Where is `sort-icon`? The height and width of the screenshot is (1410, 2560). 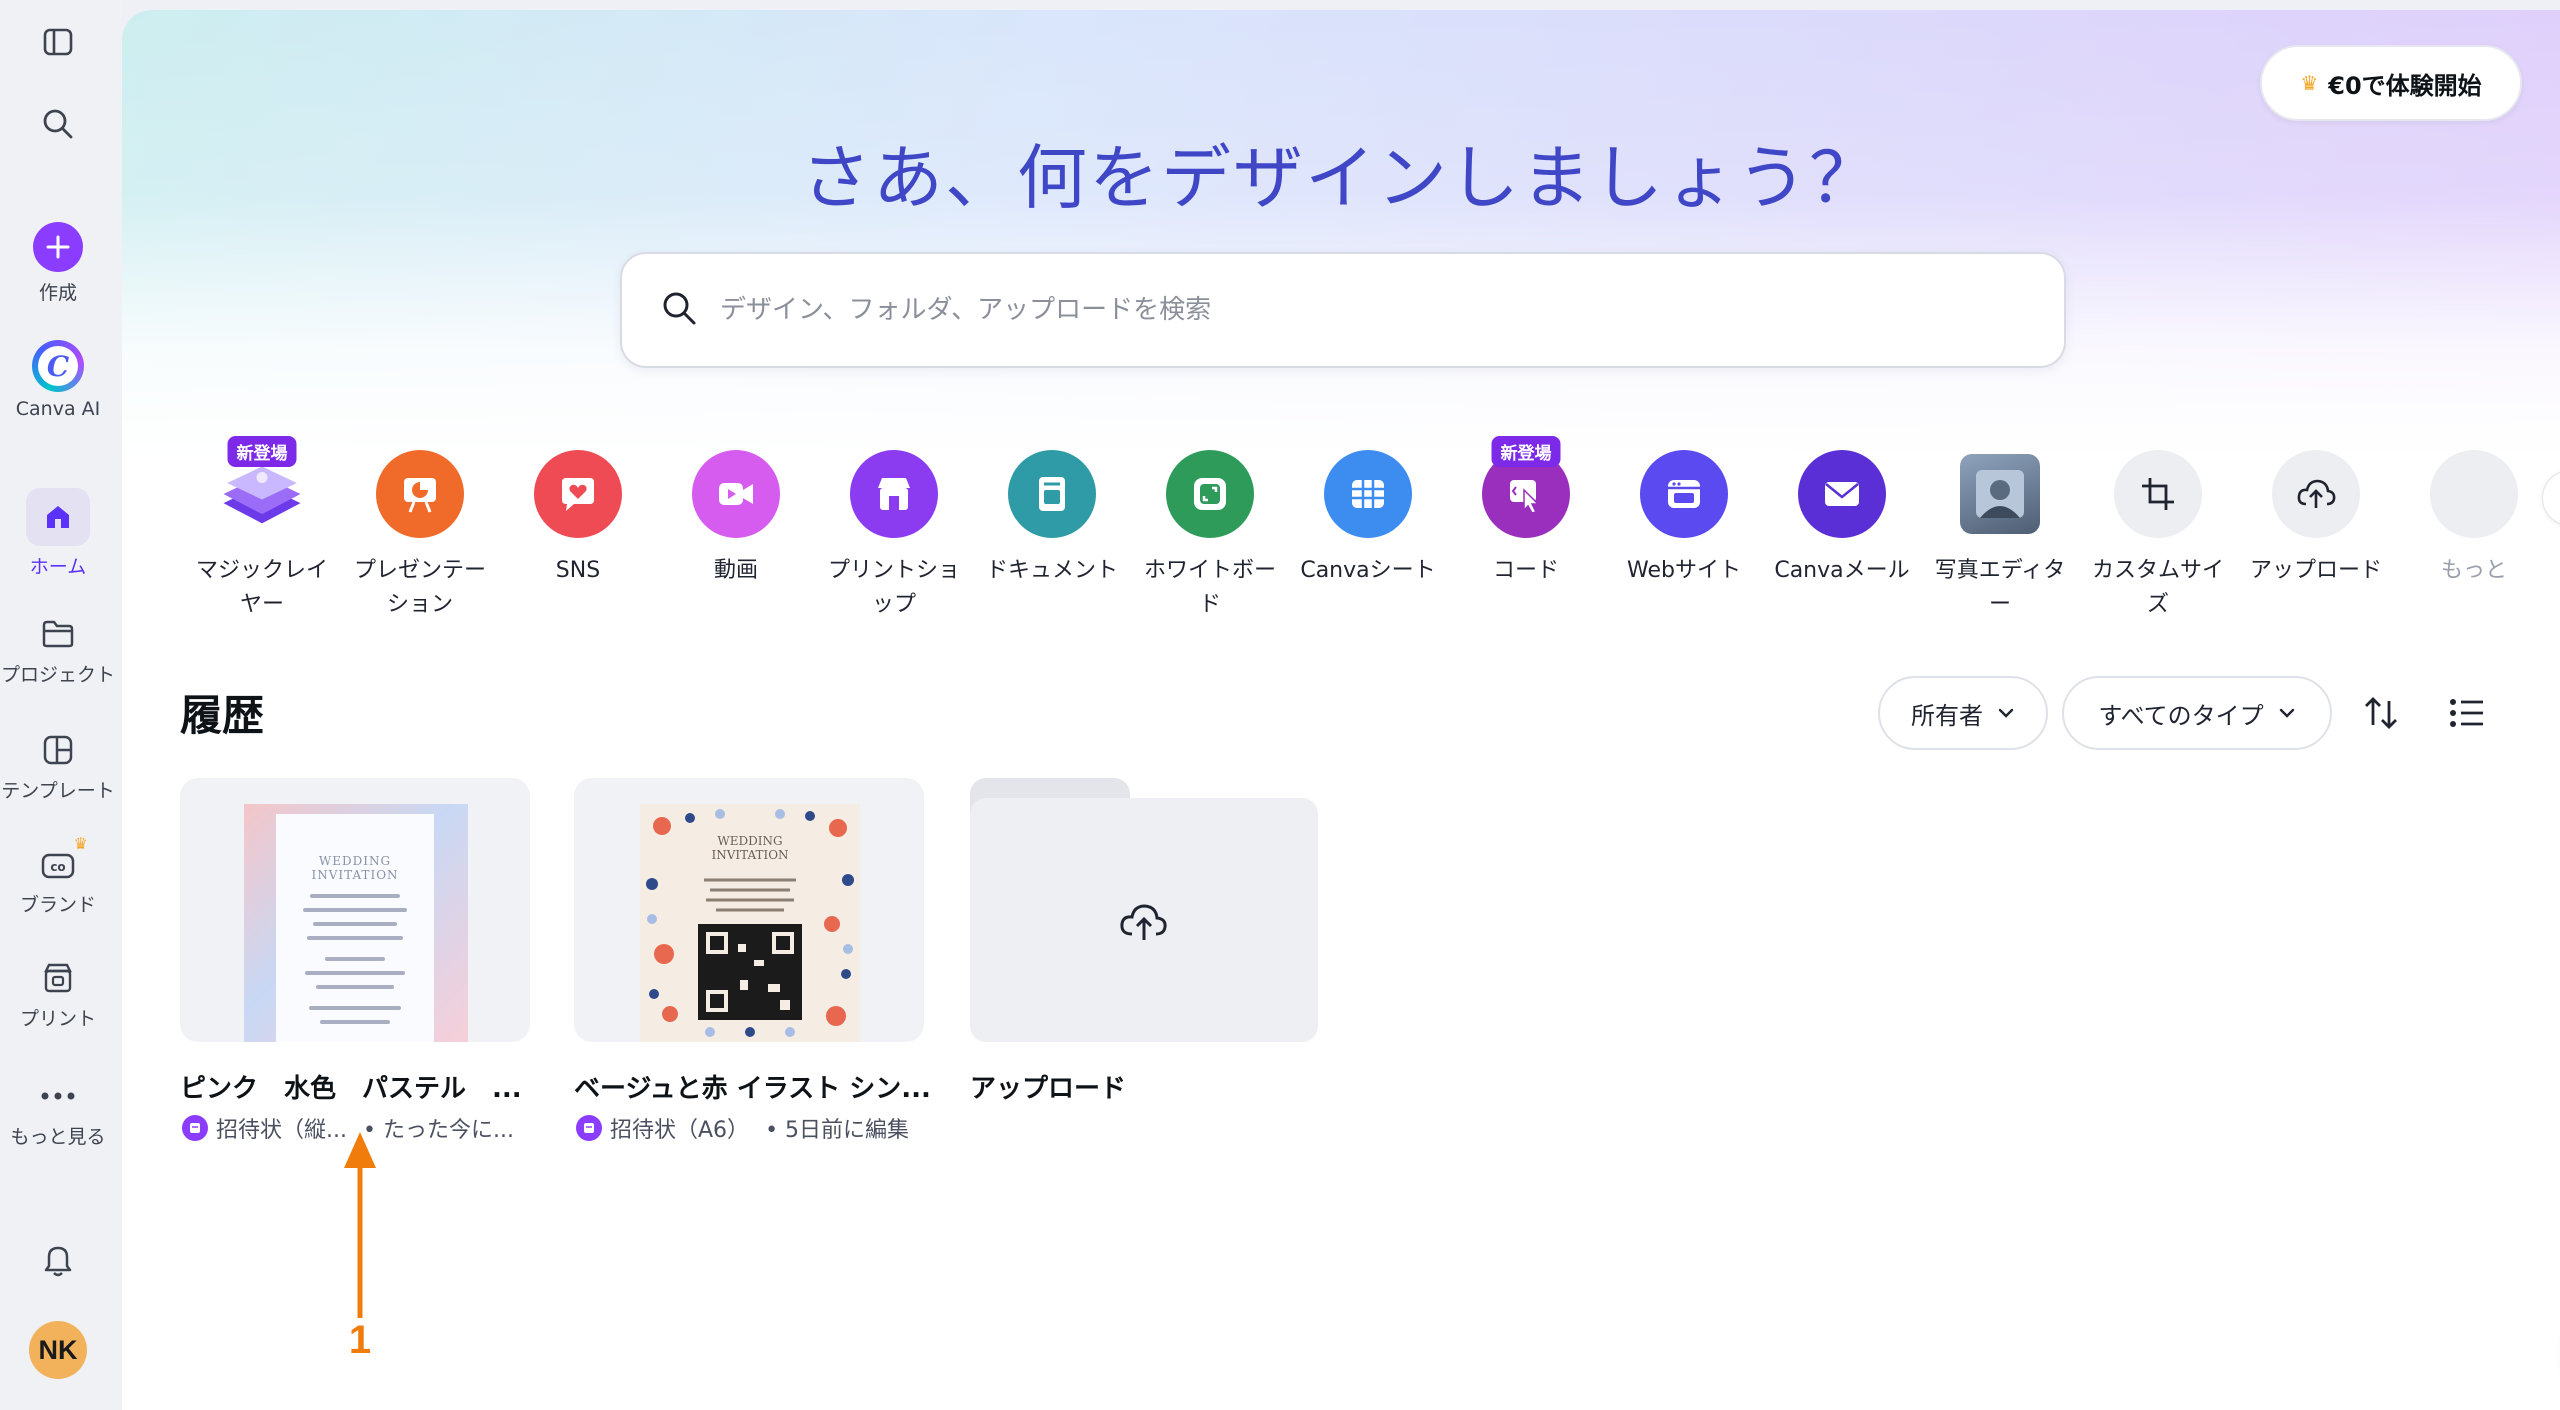 sort-icon is located at coordinates (2381, 713).